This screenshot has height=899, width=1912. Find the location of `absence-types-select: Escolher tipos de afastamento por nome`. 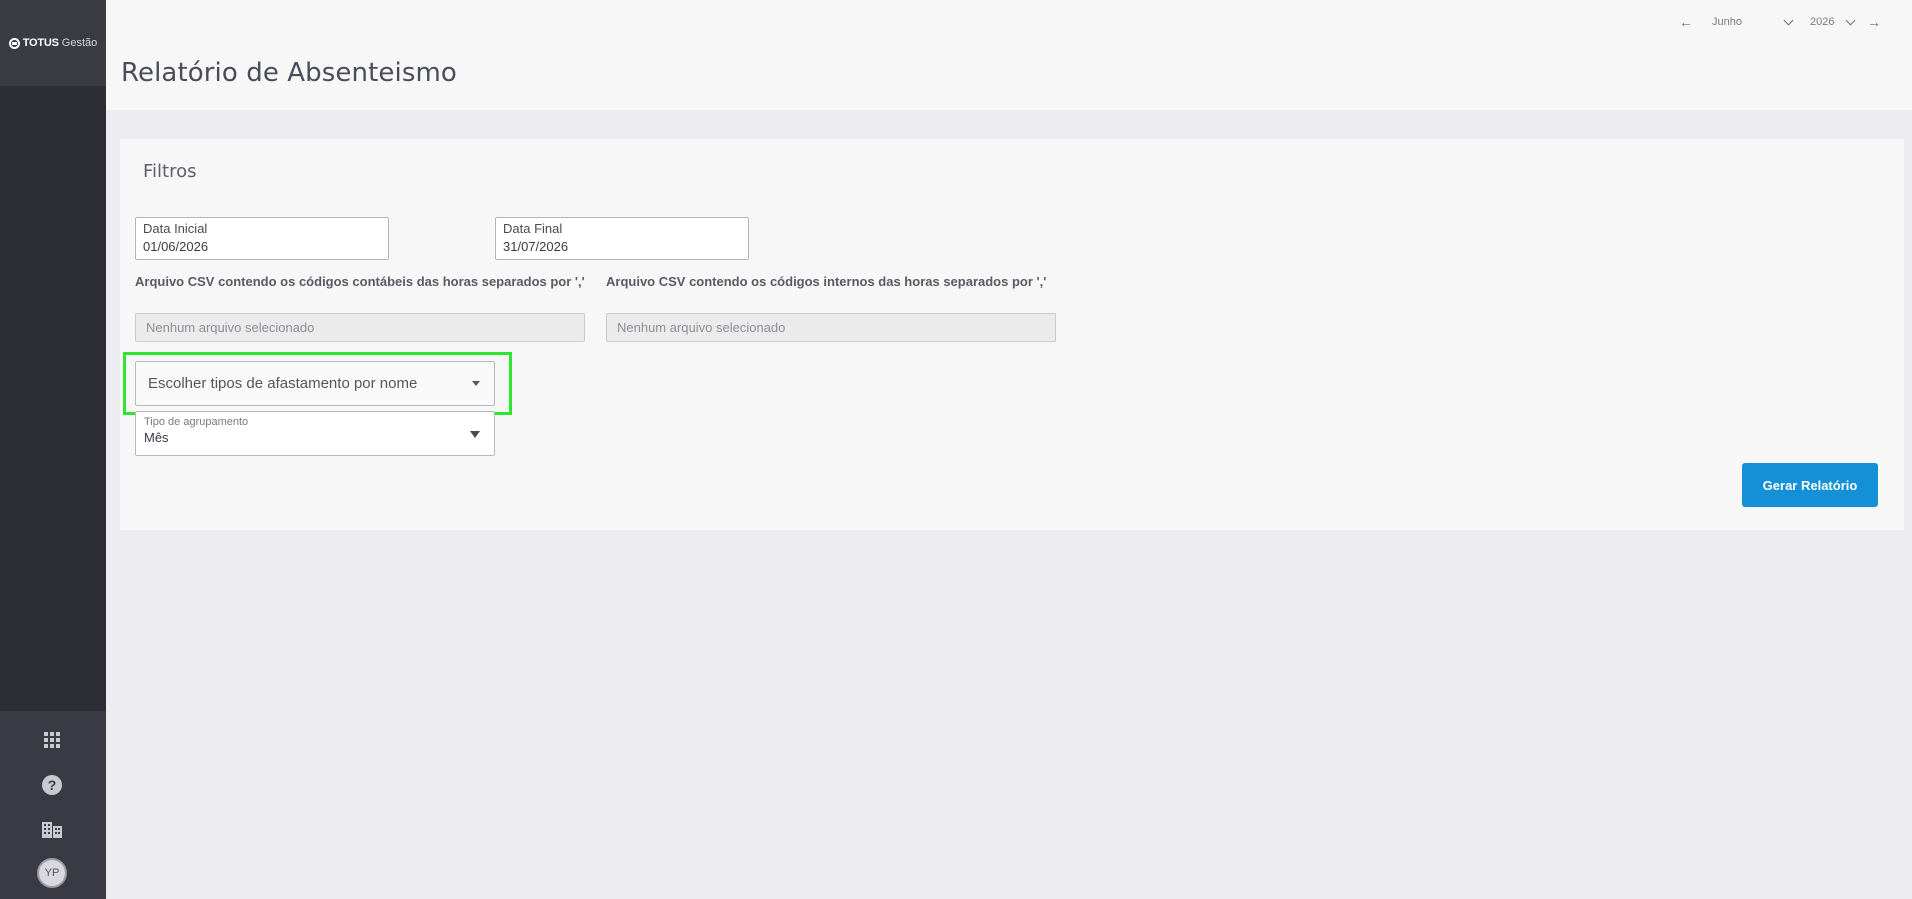

absence-types-select: Escolher tipos de afastamento por nome is located at coordinates (315, 383).